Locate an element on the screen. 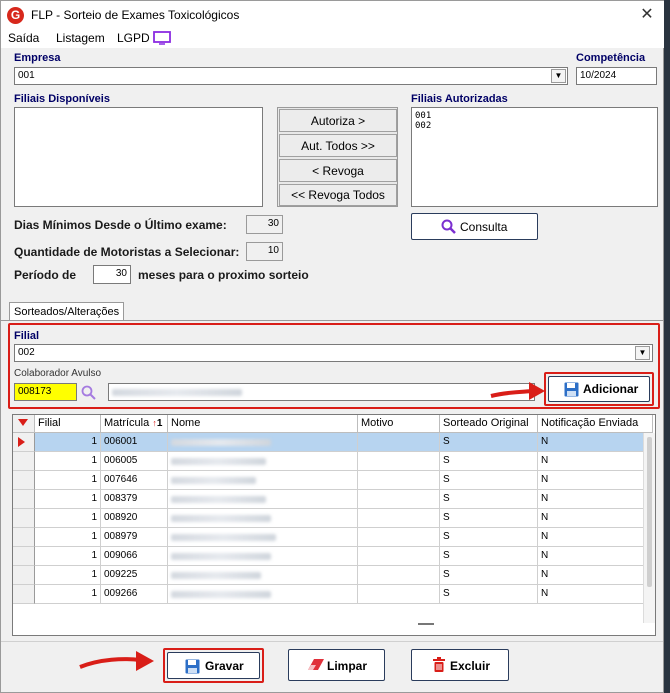 This screenshot has width=670, height=693. table-row: 1 008379 S N is located at coordinates (333, 499).